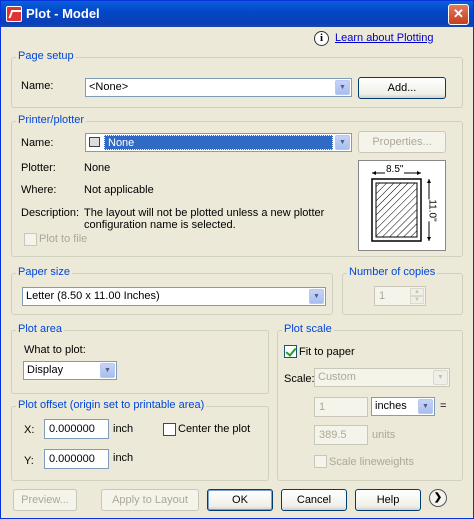 The image size is (474, 519). What do you see at coordinates (76, 459) in the screenshot?
I see `offset-y-input: 0.000000` at bounding box center [76, 459].